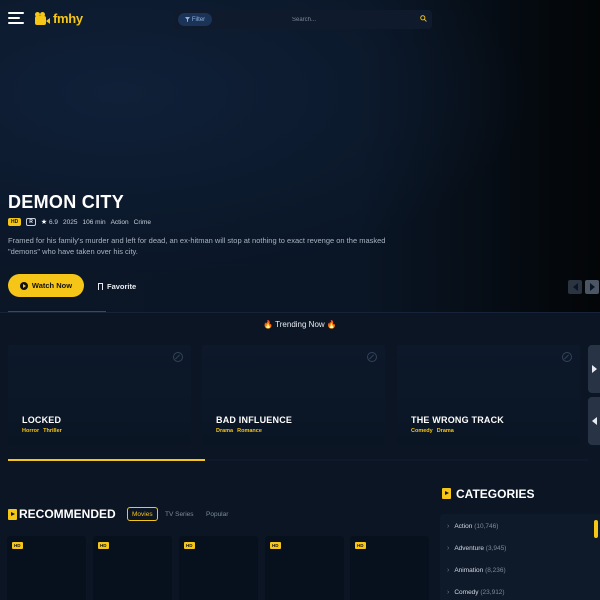 The height and width of the screenshot is (600, 600). What do you see at coordinates (466, 592) in the screenshot?
I see `category-name: Comedy` at bounding box center [466, 592].